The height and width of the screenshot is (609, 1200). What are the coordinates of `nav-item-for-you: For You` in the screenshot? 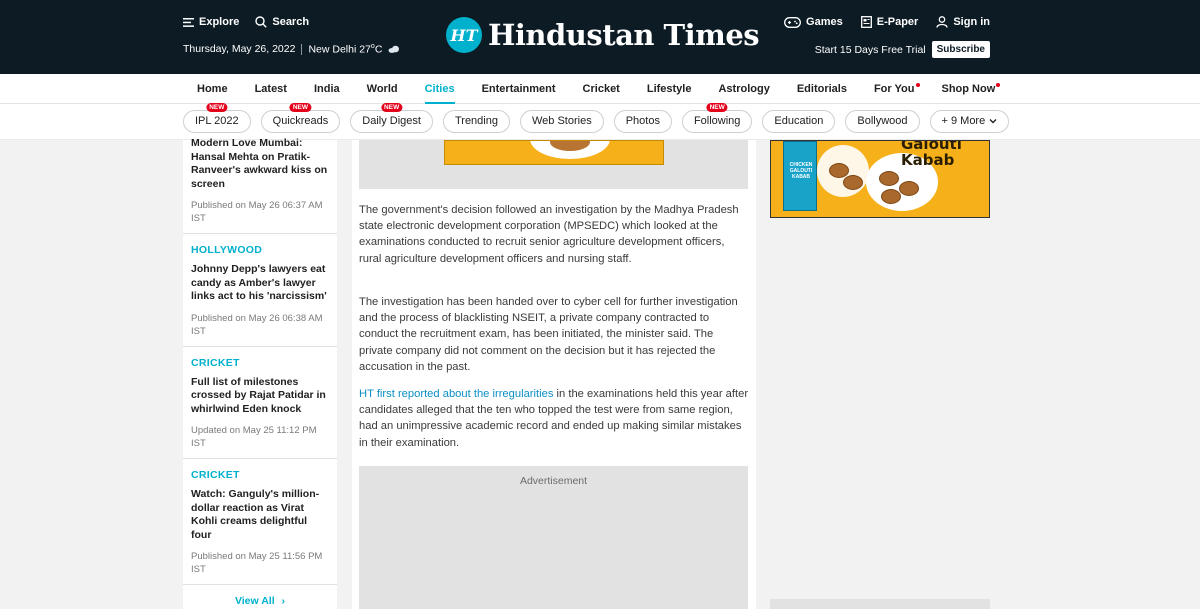 It's located at (897, 89).